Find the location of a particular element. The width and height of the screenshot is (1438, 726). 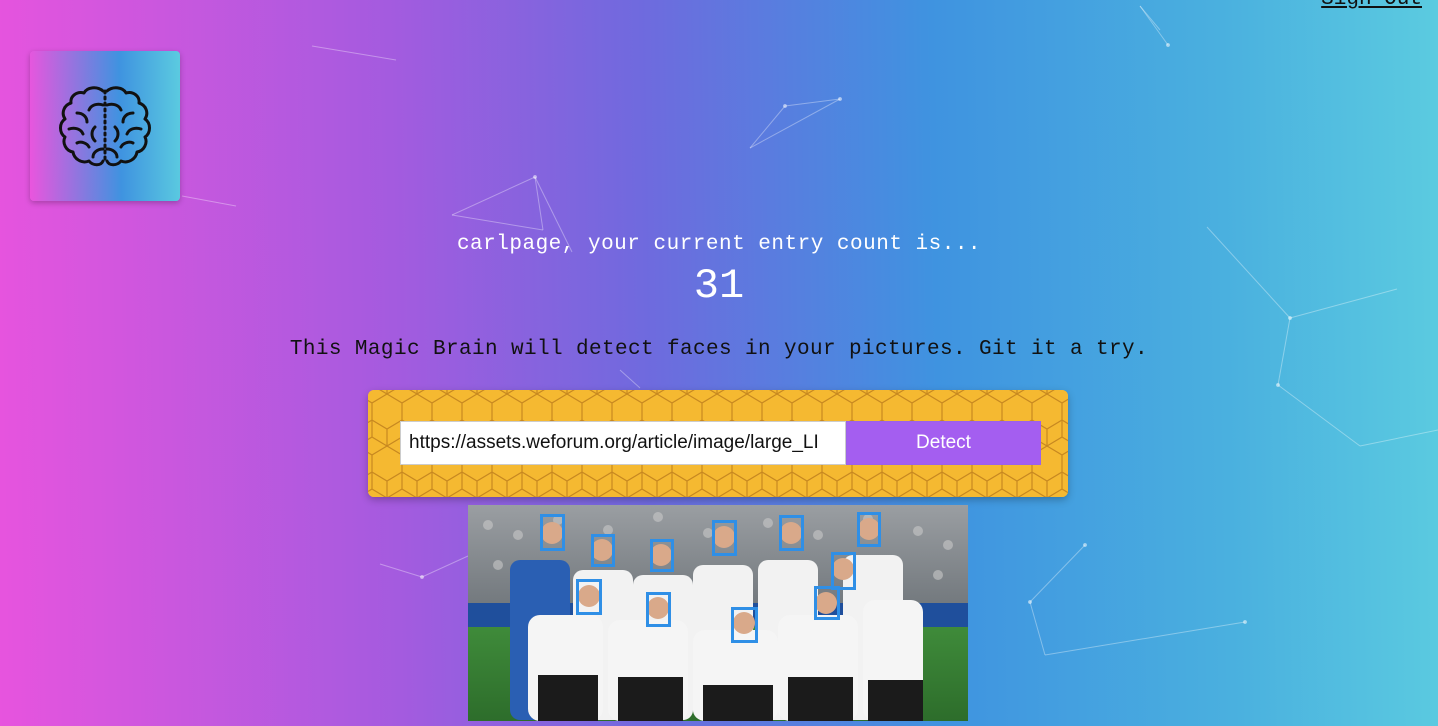

result-image is located at coordinates (718, 613).